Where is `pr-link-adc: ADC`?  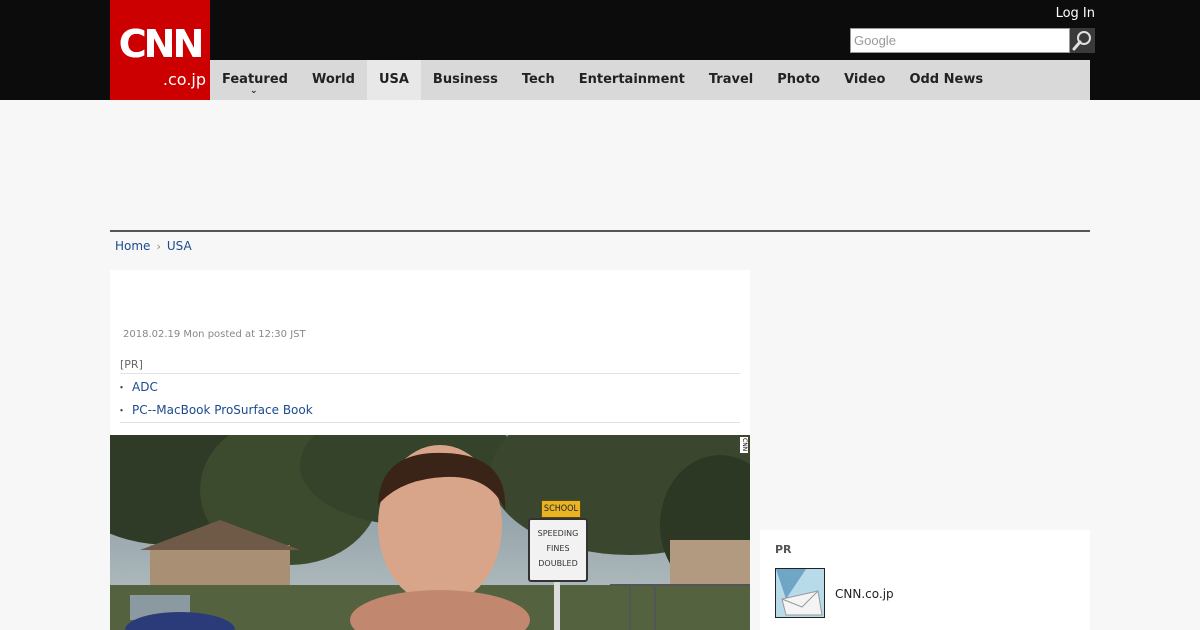 pr-link-adc: ADC is located at coordinates (145, 387).